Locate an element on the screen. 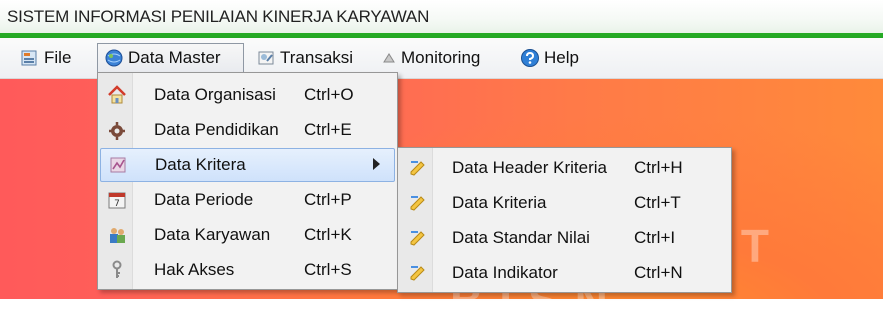 Image resolution: width=883 pixels, height=327 pixels. menu-item-shortcut: Ctrl+O is located at coordinates (329, 94).